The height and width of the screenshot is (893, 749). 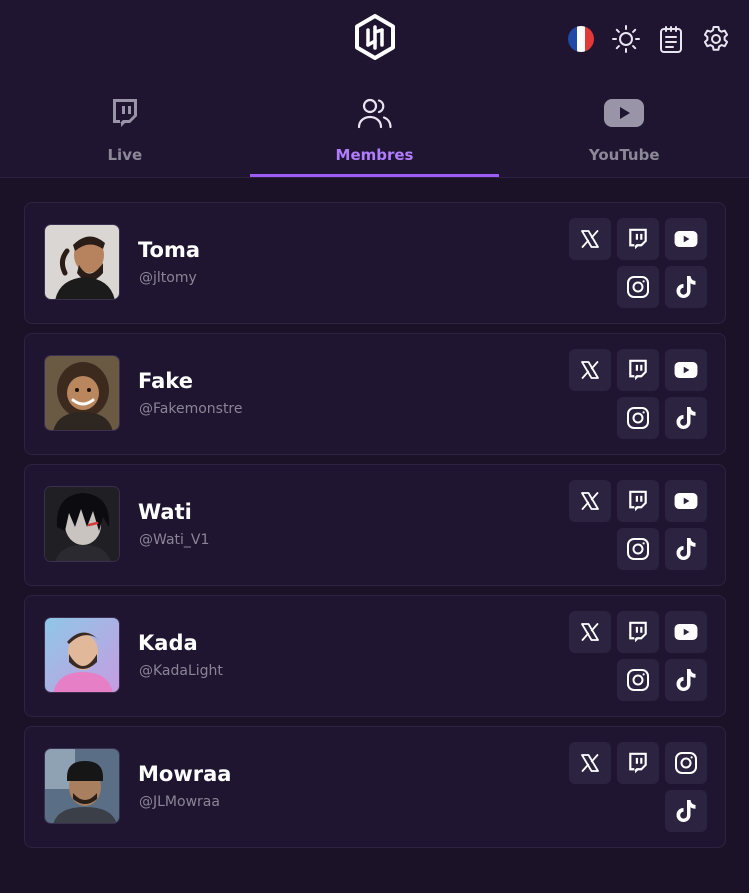 I want to click on member-card: Toma @jltomy, so click(x=375, y=263).